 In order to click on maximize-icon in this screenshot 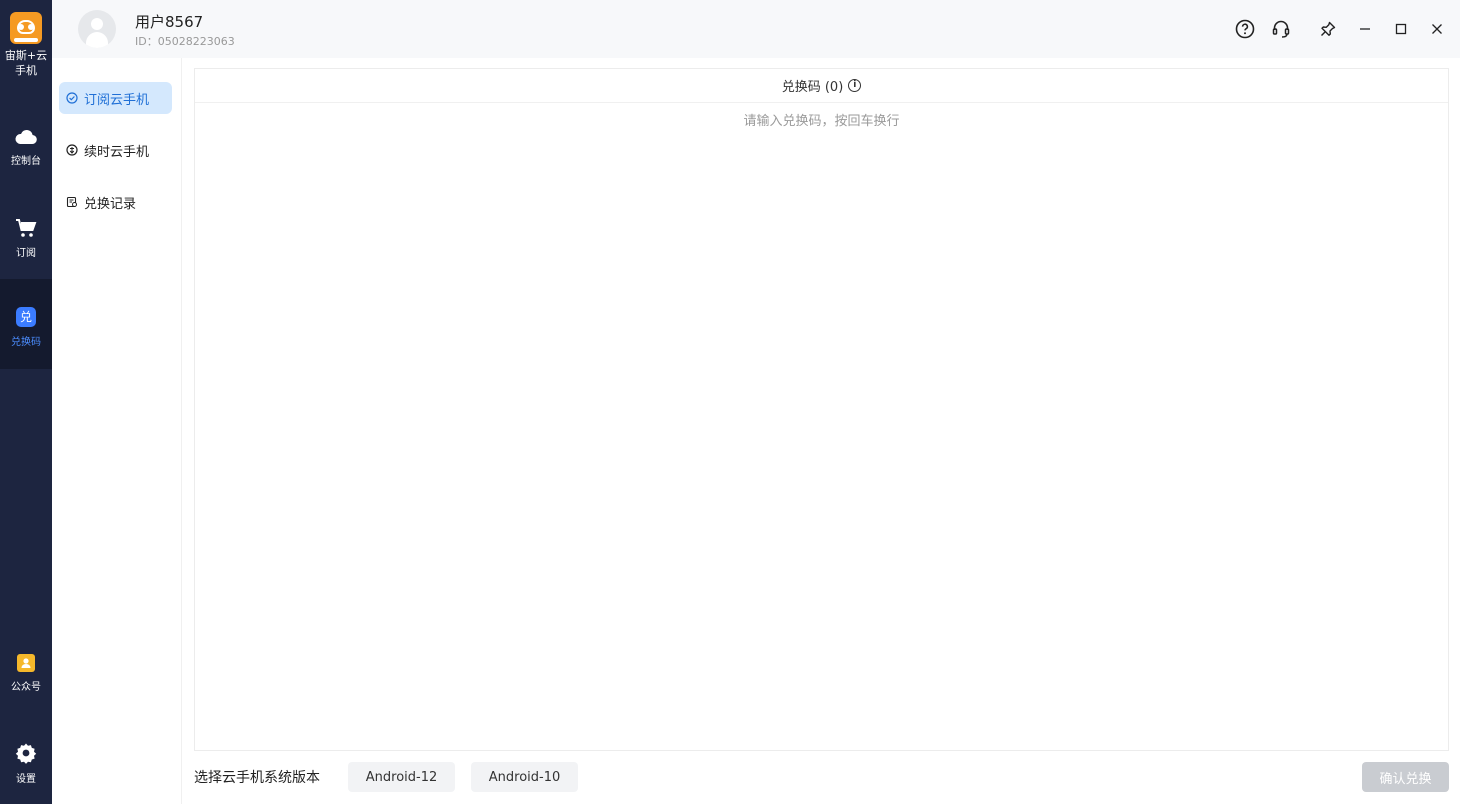, I will do `click(1401, 29)`.